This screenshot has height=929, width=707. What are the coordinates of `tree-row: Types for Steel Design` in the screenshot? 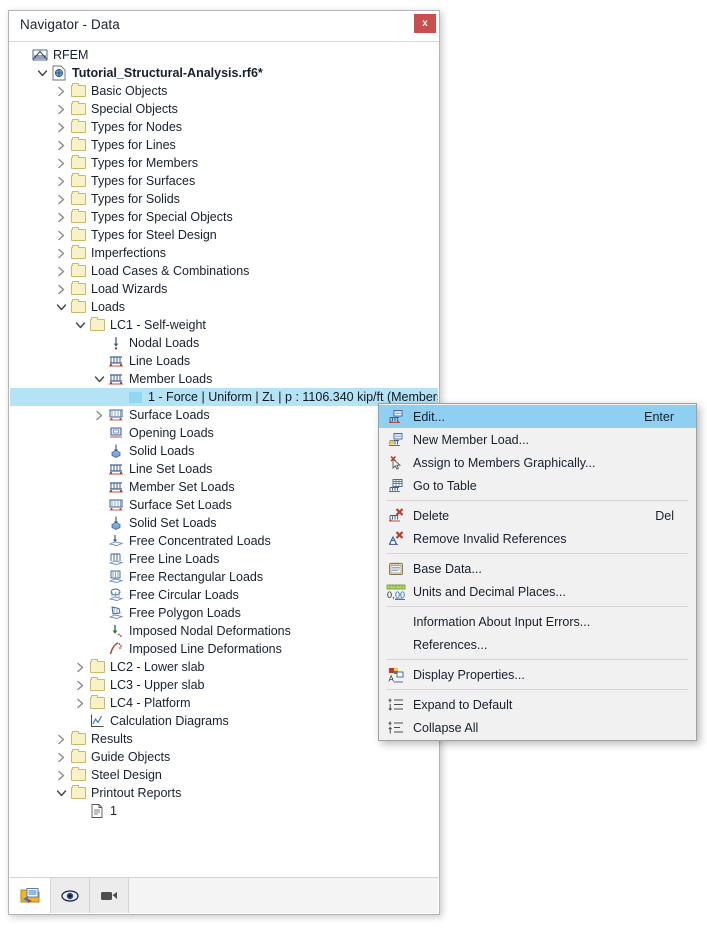 It's located at (224, 235).